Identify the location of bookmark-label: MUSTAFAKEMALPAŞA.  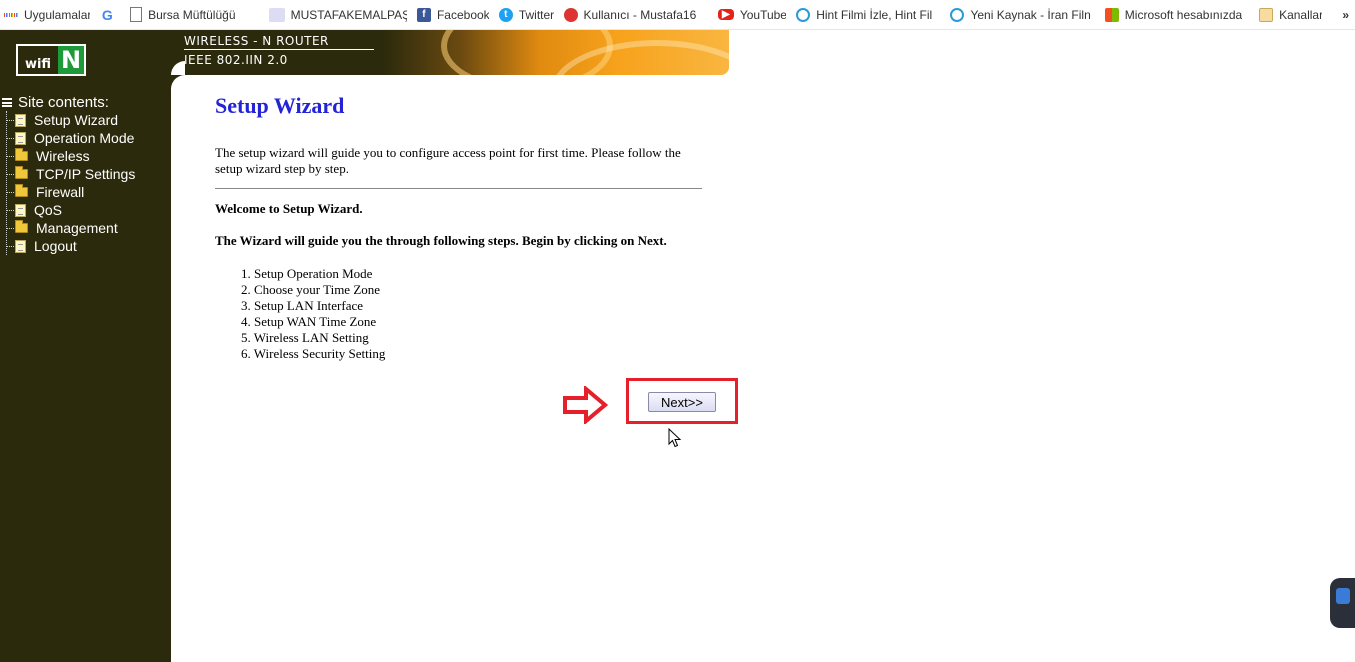
(348, 14).